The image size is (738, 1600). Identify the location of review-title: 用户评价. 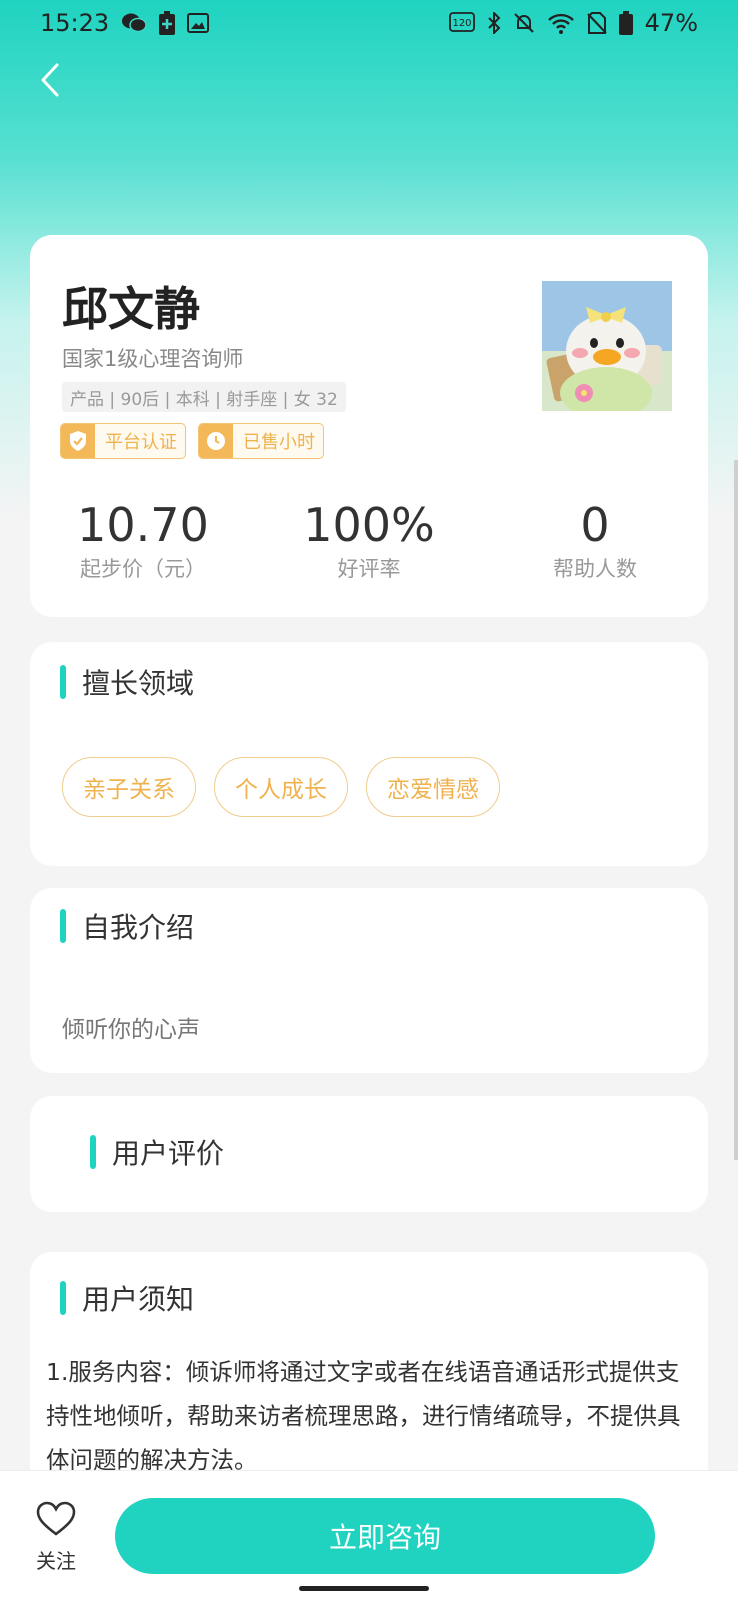
(168, 1153).